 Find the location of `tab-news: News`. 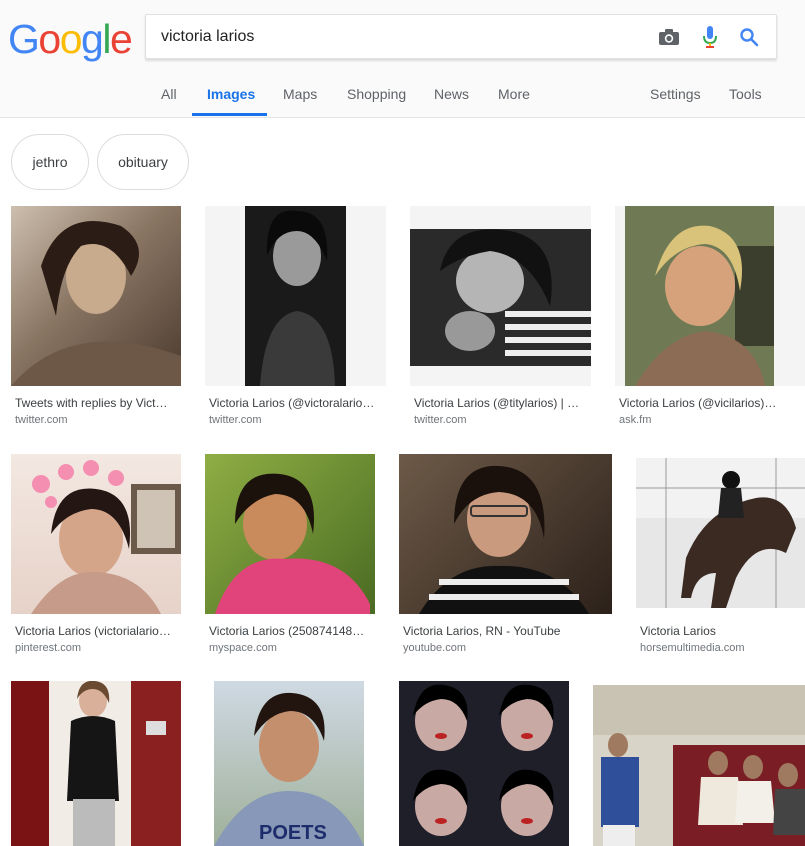

tab-news: News is located at coordinates (451, 94).